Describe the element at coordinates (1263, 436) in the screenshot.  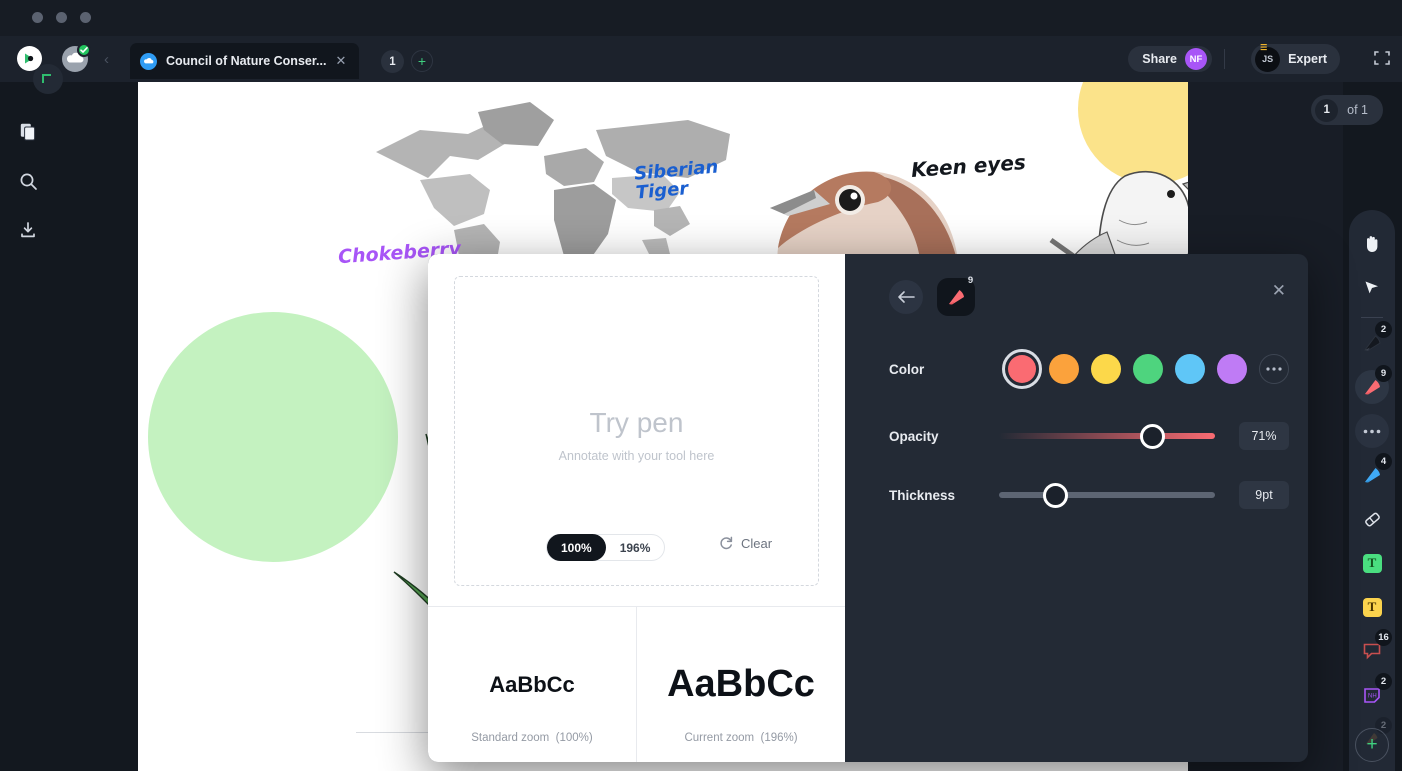
I see `opacity-value: 71%` at that location.